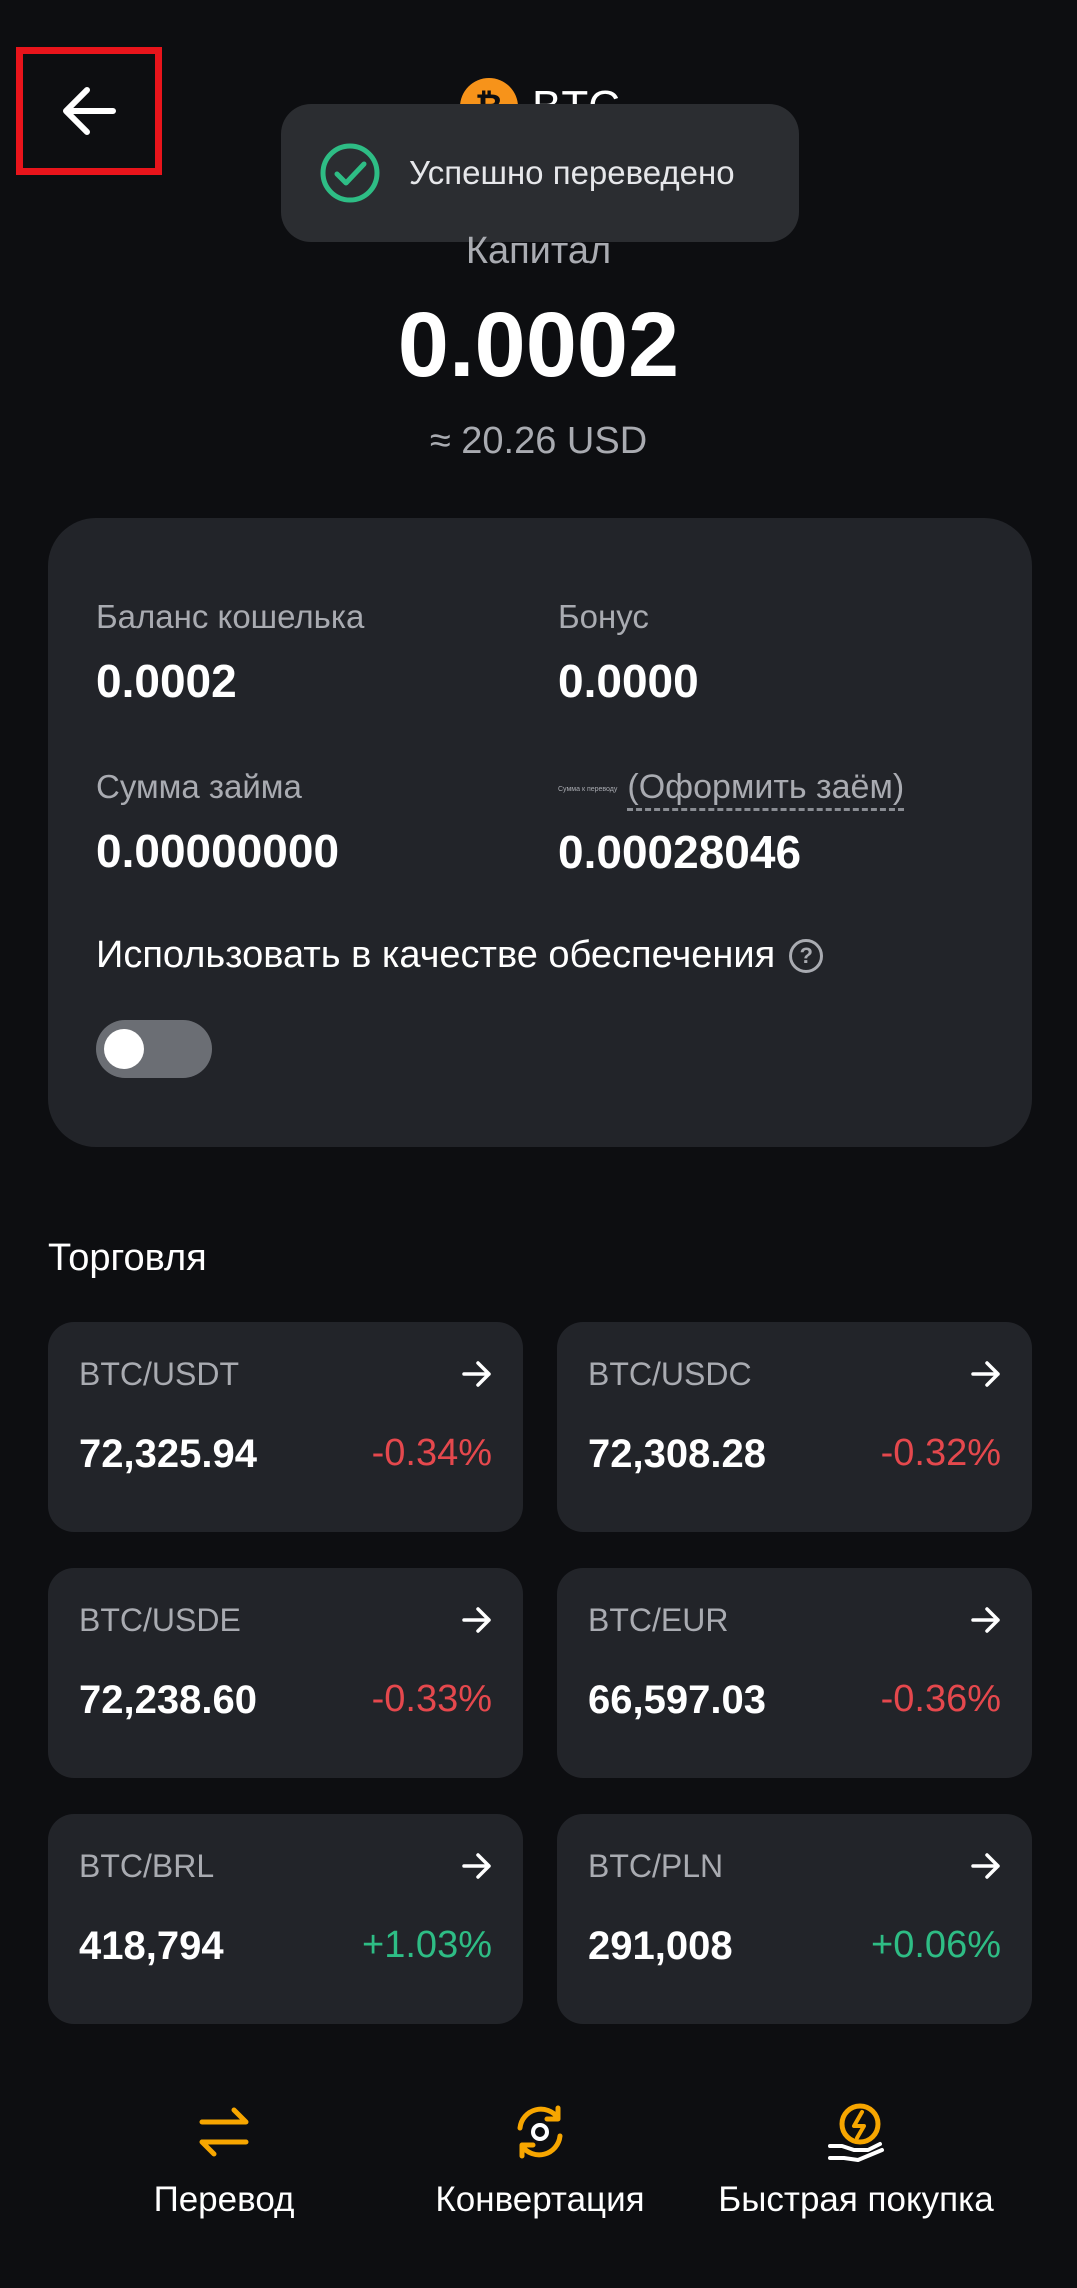 This screenshot has height=2288, width=1077. I want to click on quick-buy-bolt-icon, so click(856, 2132).